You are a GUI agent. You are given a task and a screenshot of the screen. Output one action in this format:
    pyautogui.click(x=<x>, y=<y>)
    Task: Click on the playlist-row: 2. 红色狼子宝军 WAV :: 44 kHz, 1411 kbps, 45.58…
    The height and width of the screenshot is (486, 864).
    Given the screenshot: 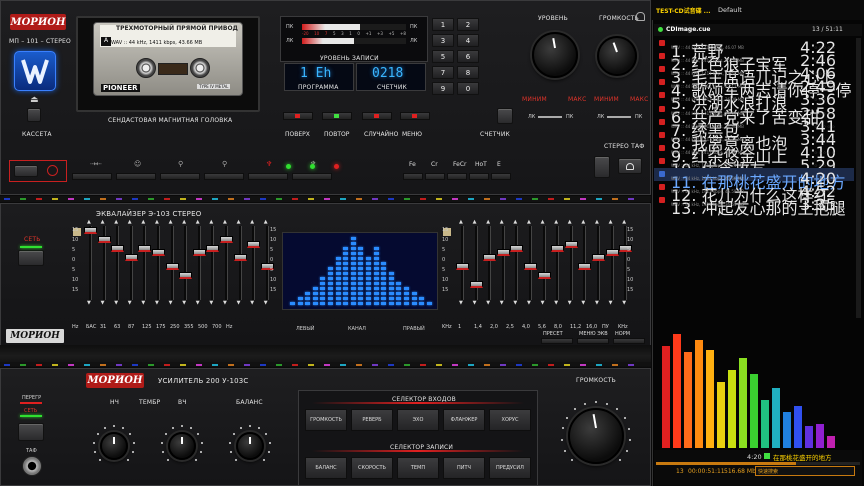 What is the action you would take?
    pyautogui.click(x=754, y=62)
    